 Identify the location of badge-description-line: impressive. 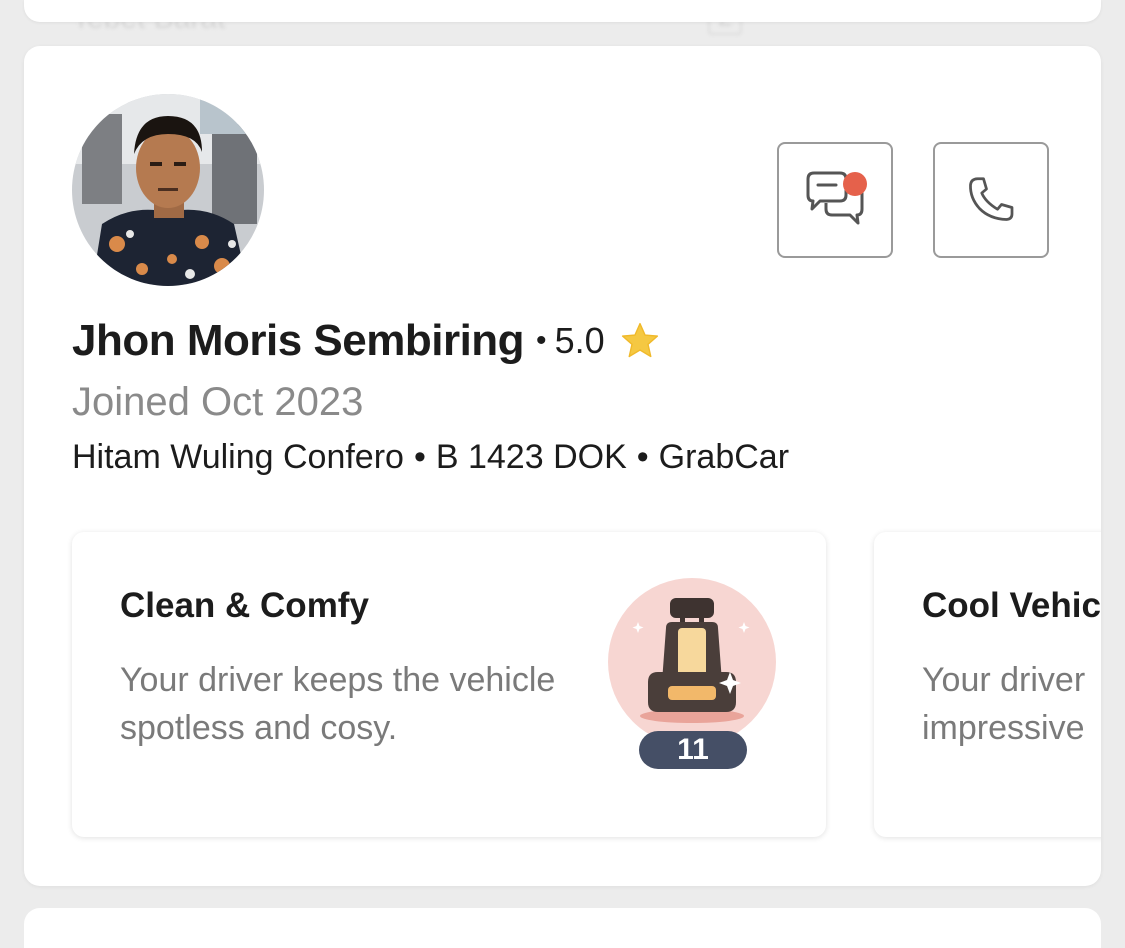
(1003, 728).